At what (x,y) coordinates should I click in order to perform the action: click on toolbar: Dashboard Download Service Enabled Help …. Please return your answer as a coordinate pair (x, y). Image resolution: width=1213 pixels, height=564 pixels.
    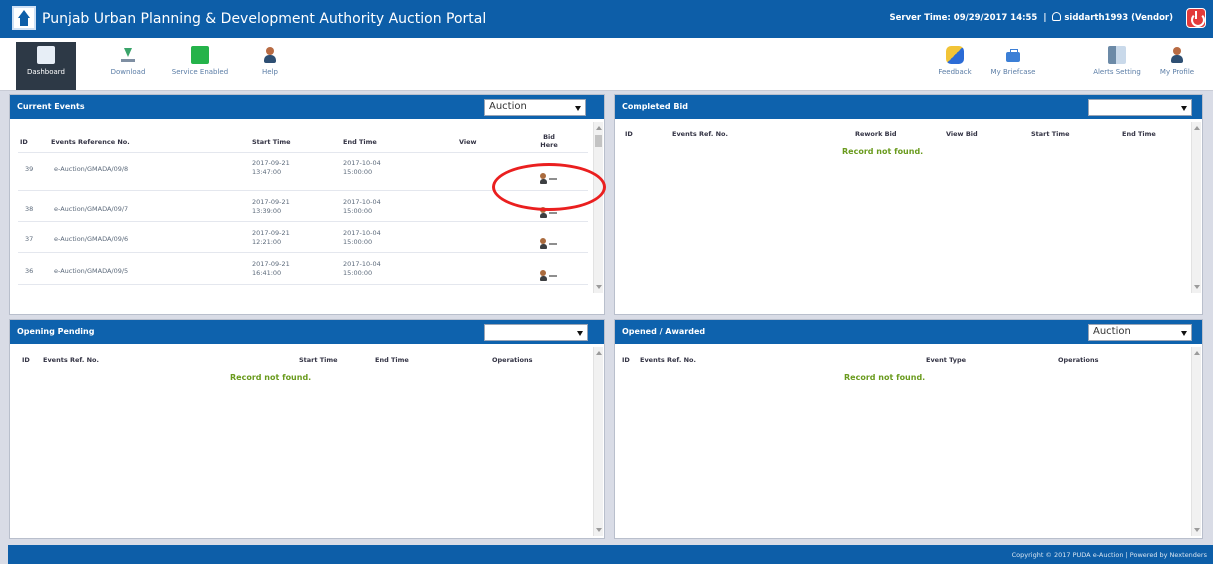
    Looking at the image, I should click on (606, 64).